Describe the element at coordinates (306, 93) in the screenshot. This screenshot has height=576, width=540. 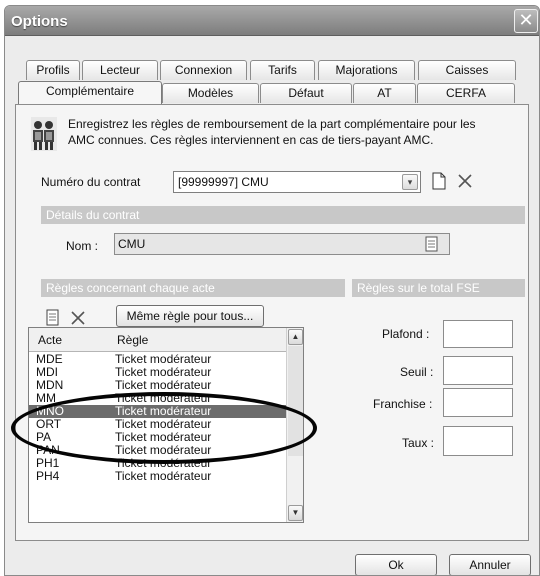
I see `tab-defaut: Défaut` at that location.